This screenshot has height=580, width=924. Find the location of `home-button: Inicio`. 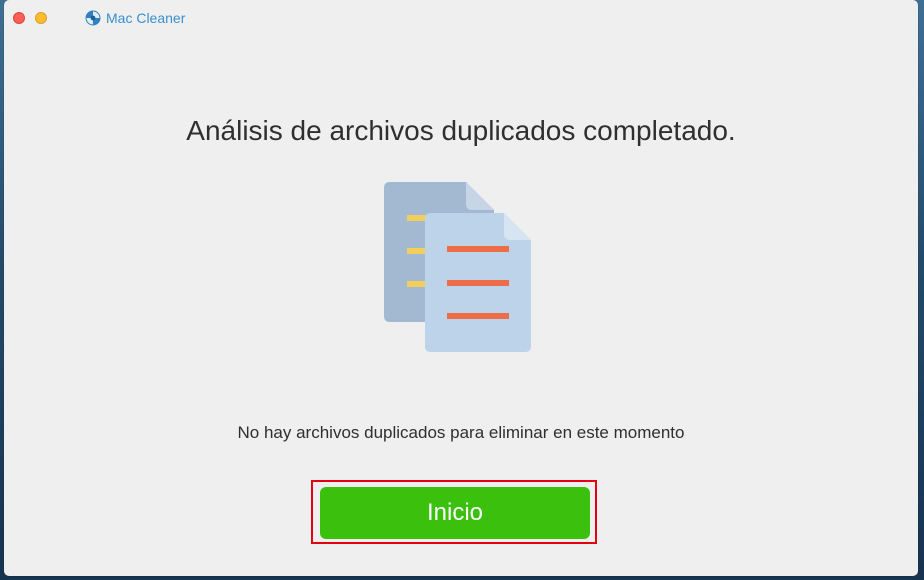

home-button: Inicio is located at coordinates (455, 513).